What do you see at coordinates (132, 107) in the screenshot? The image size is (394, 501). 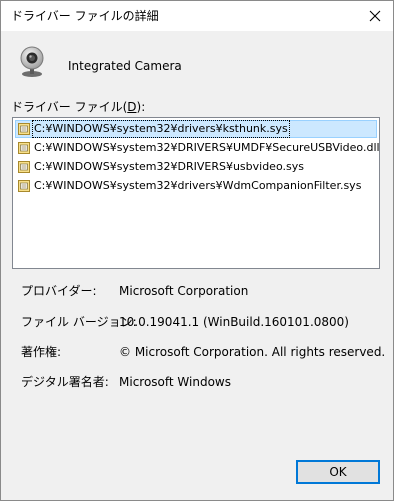 I see `driver-files-label-accesskey: D` at bounding box center [132, 107].